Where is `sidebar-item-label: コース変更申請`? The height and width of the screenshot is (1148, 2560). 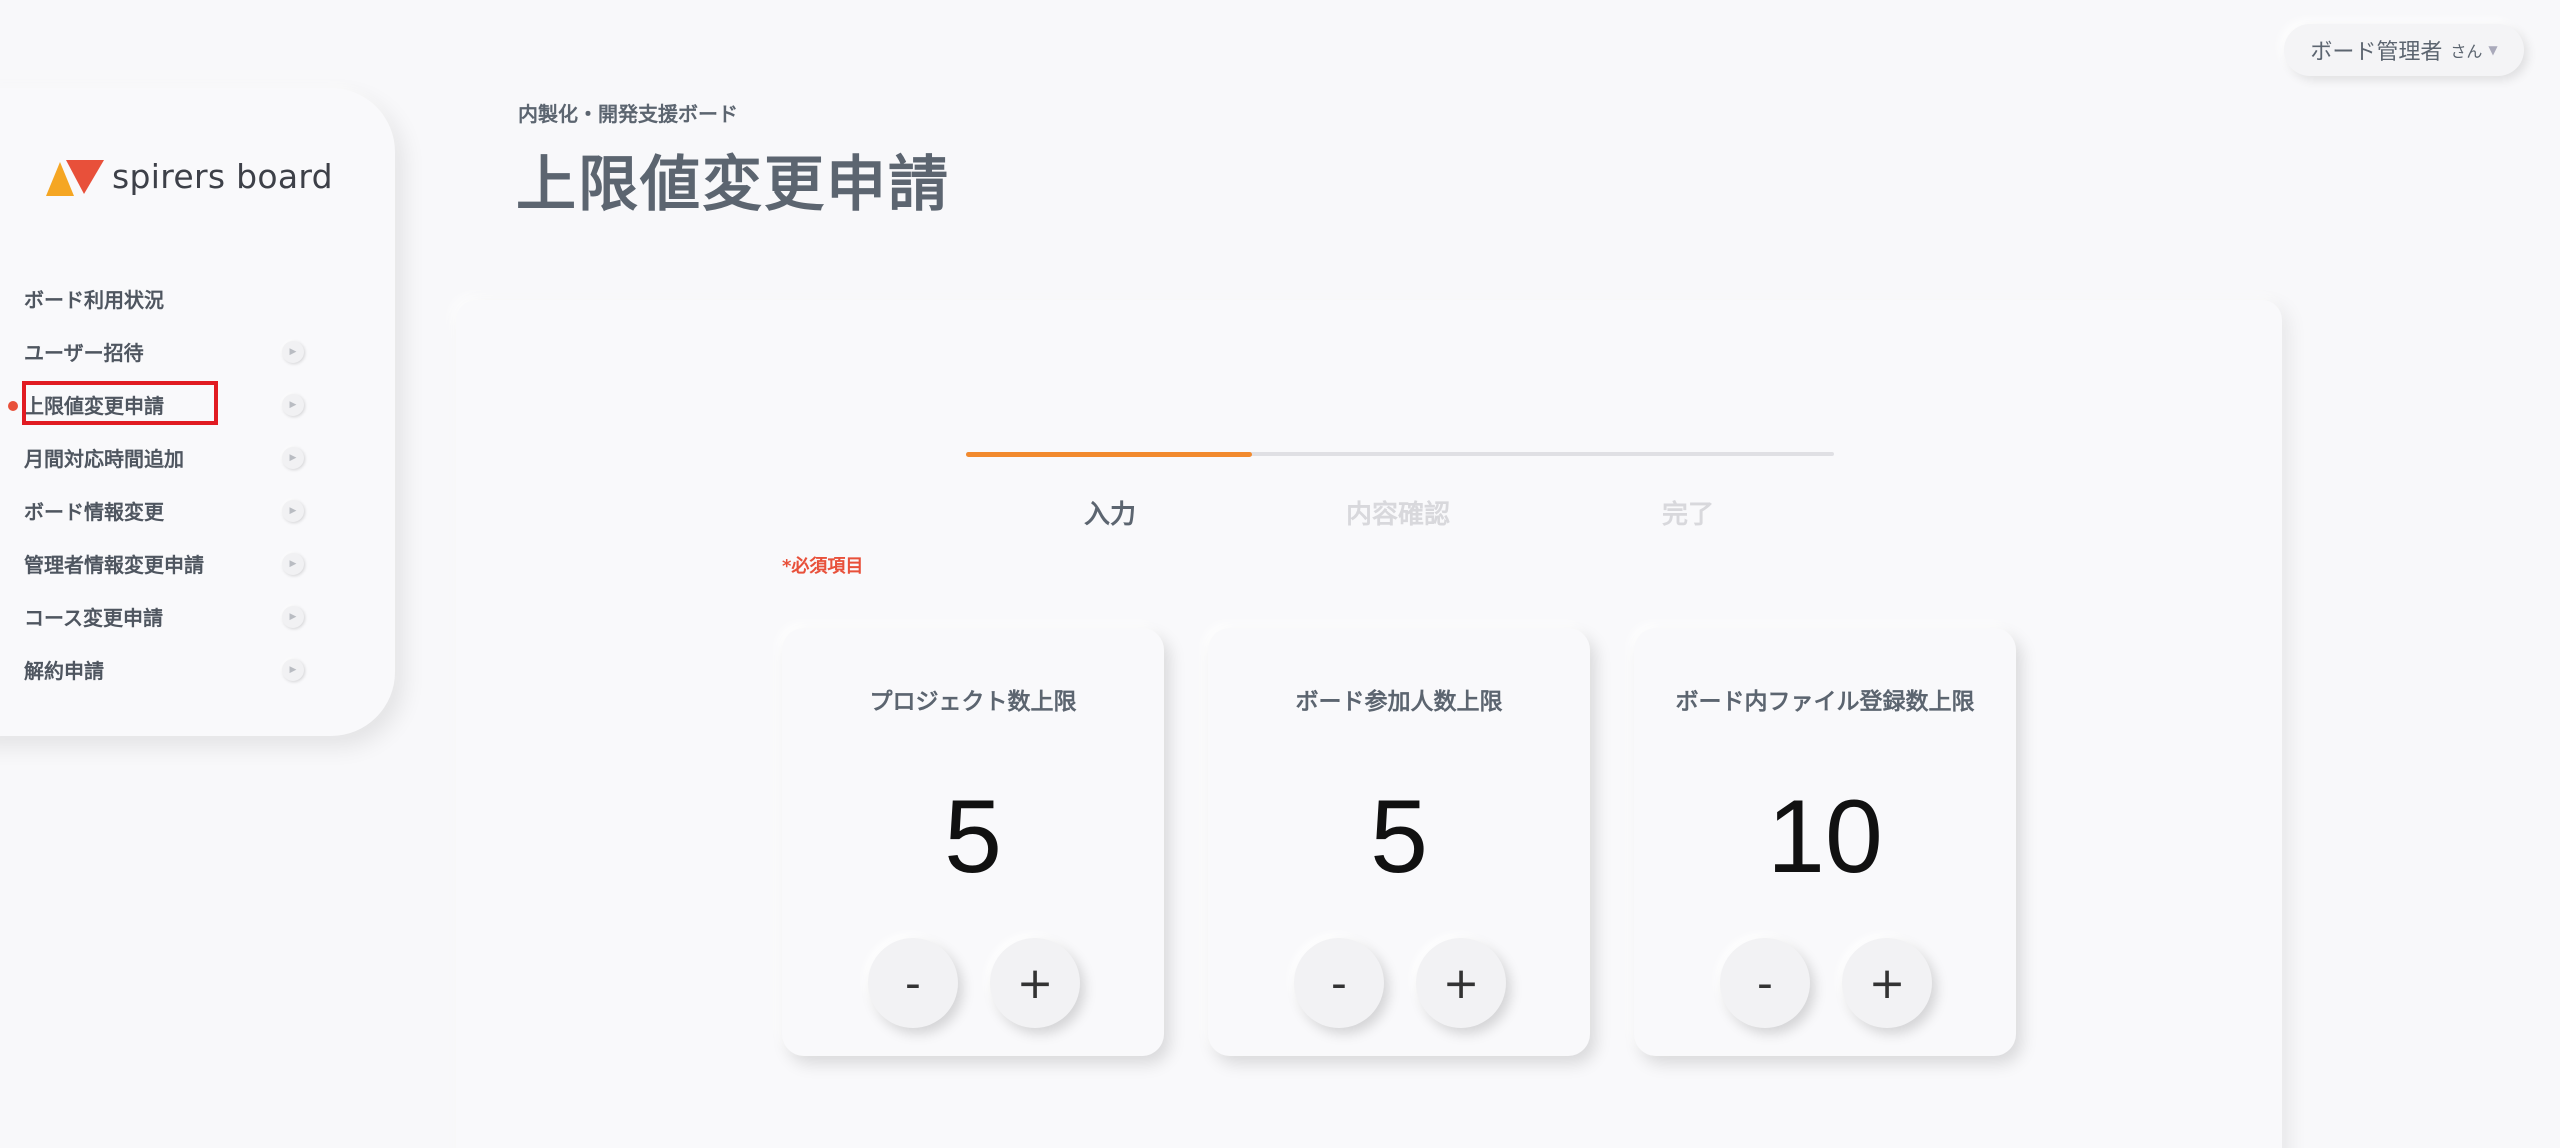
sidebar-item-label: コース変更申請 is located at coordinates (93, 618).